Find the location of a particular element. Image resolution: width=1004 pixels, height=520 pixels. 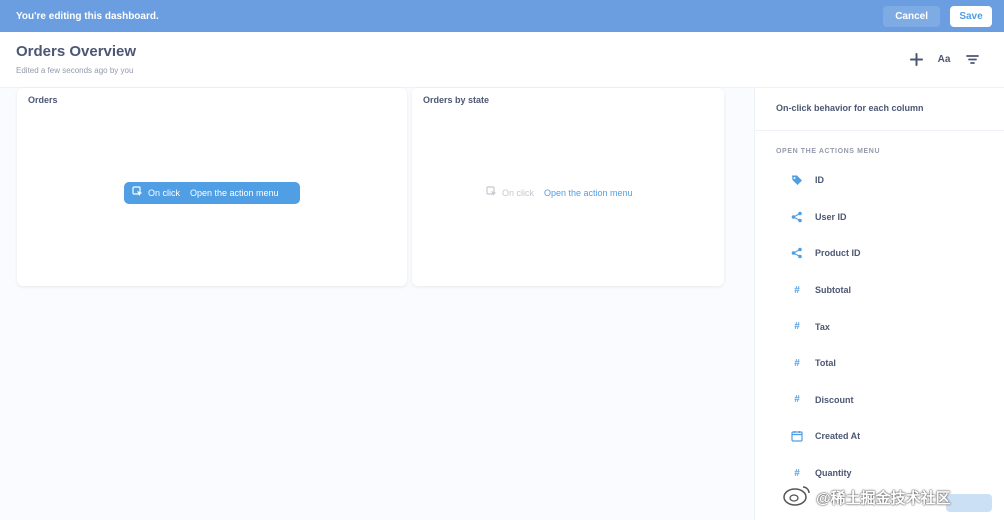

save-button: Save is located at coordinates (971, 16).